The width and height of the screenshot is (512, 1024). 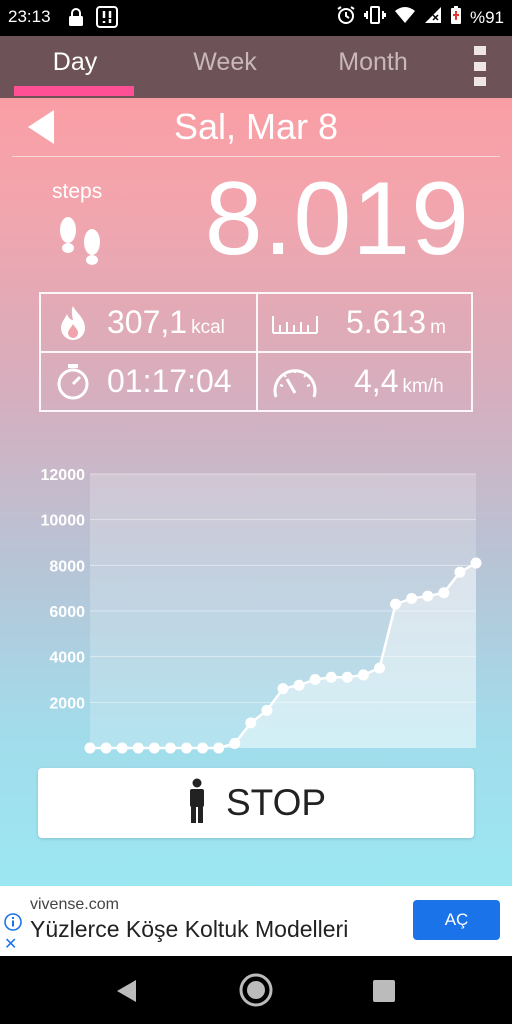 What do you see at coordinates (74, 91) in the screenshot?
I see `active-tab-indicator` at bounding box center [74, 91].